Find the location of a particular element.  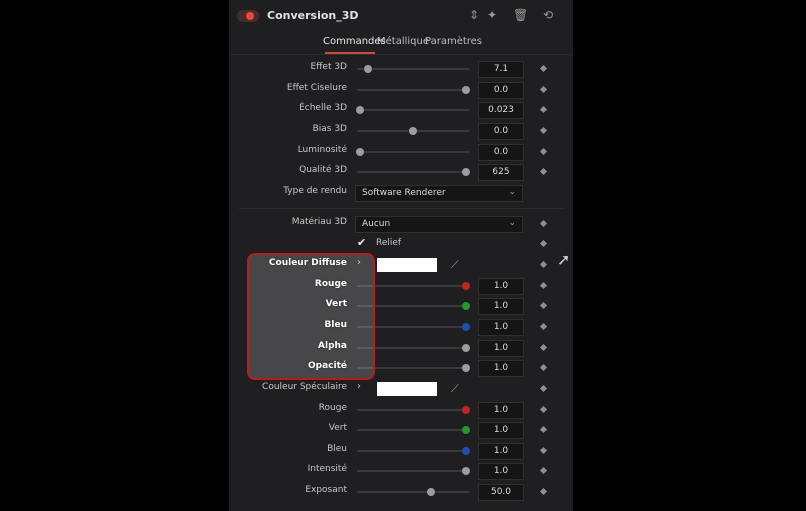

expand-arrow-icon: › is located at coordinates (359, 386).